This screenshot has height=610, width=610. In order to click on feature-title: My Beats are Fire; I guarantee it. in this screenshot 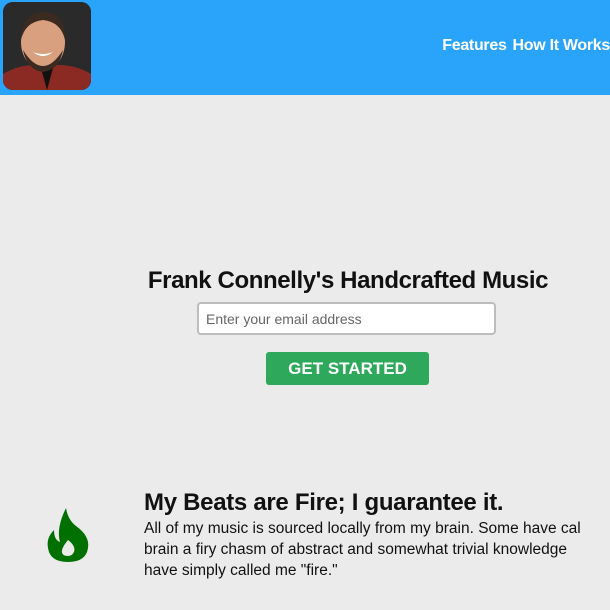, I will do `click(324, 502)`.